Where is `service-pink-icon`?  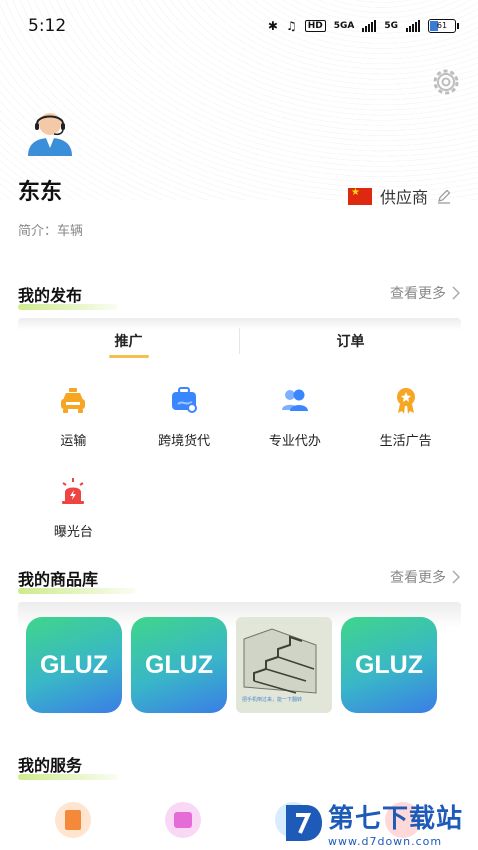 service-pink-icon is located at coordinates (183, 820).